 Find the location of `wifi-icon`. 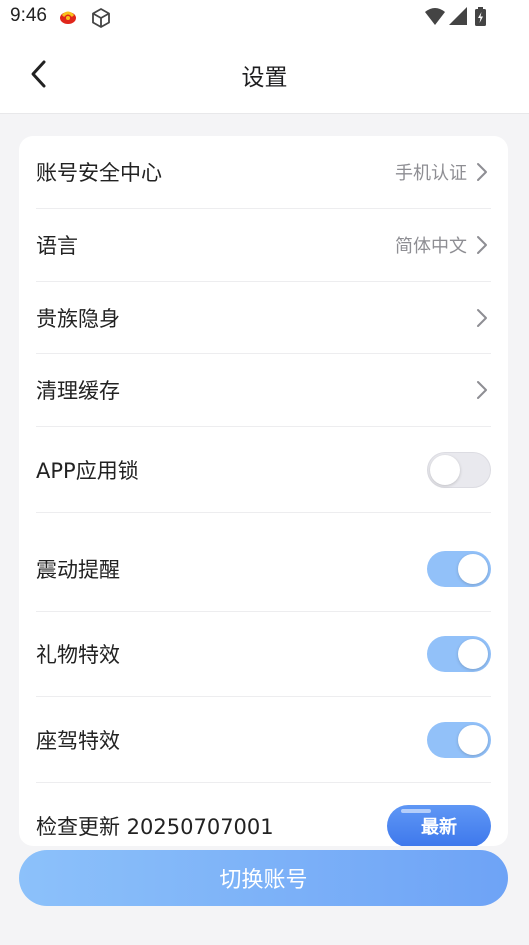

wifi-icon is located at coordinates (435, 16).